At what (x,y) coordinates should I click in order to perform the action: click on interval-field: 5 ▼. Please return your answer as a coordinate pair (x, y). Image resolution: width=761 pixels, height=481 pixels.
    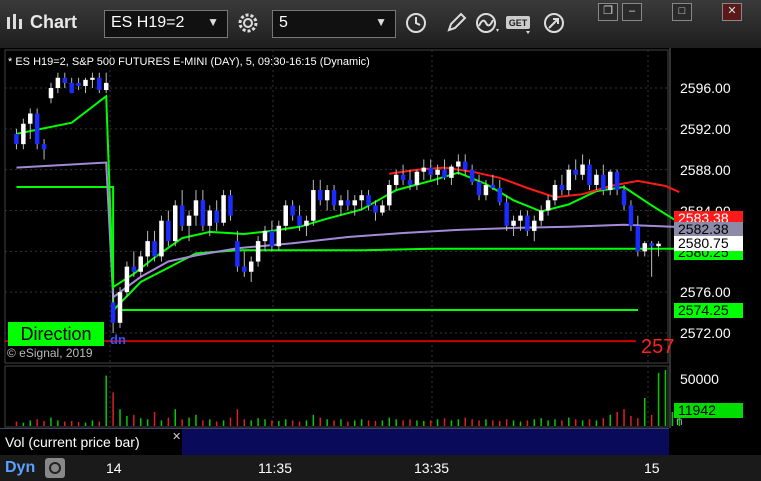
    Looking at the image, I should click on (334, 24).